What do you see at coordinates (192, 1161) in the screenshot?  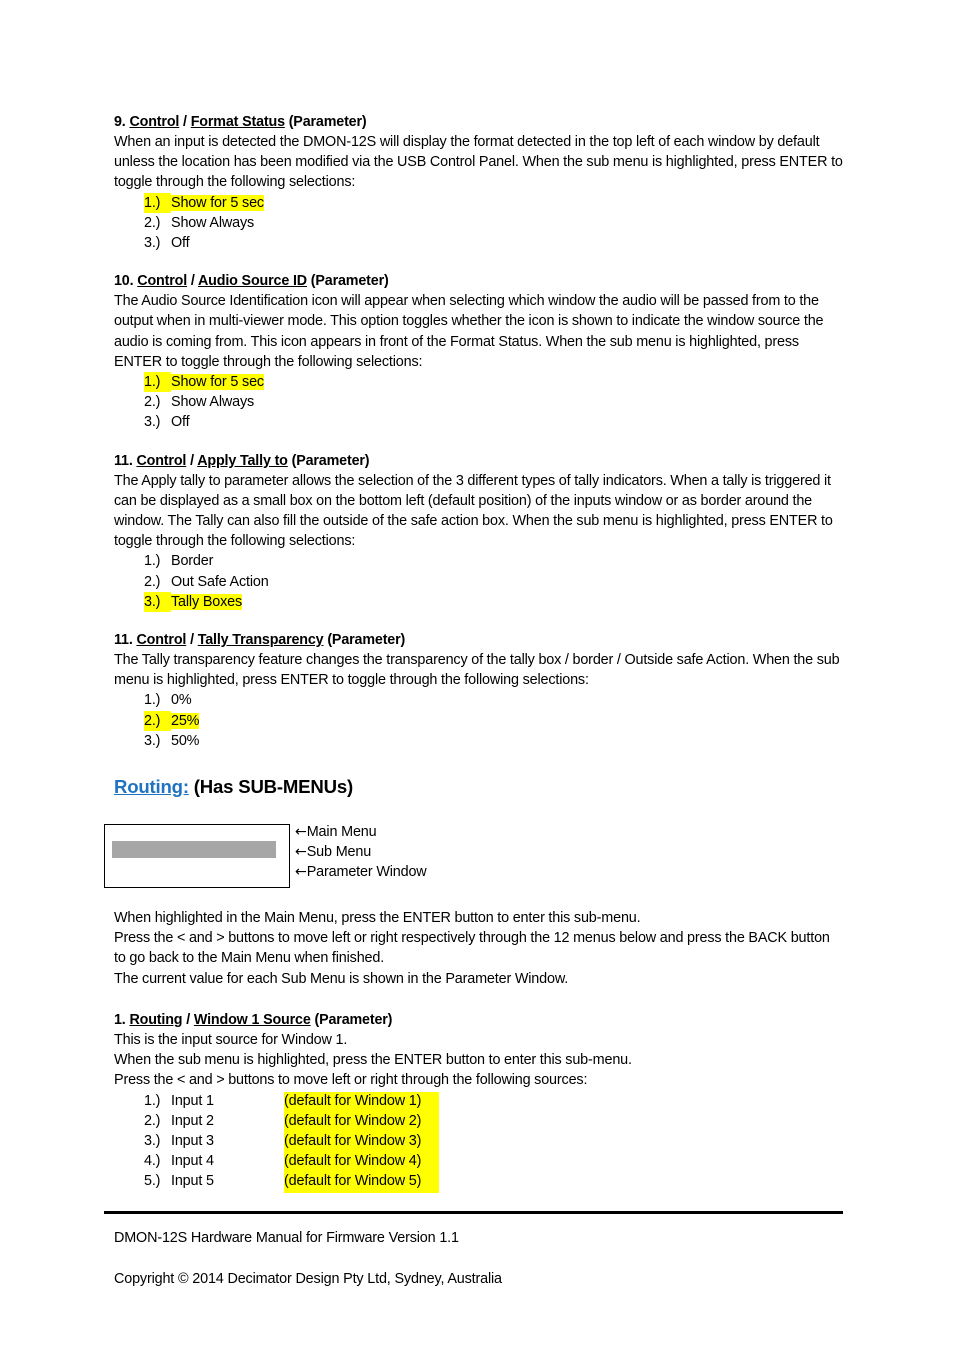 I see `source-label: Input 4` at bounding box center [192, 1161].